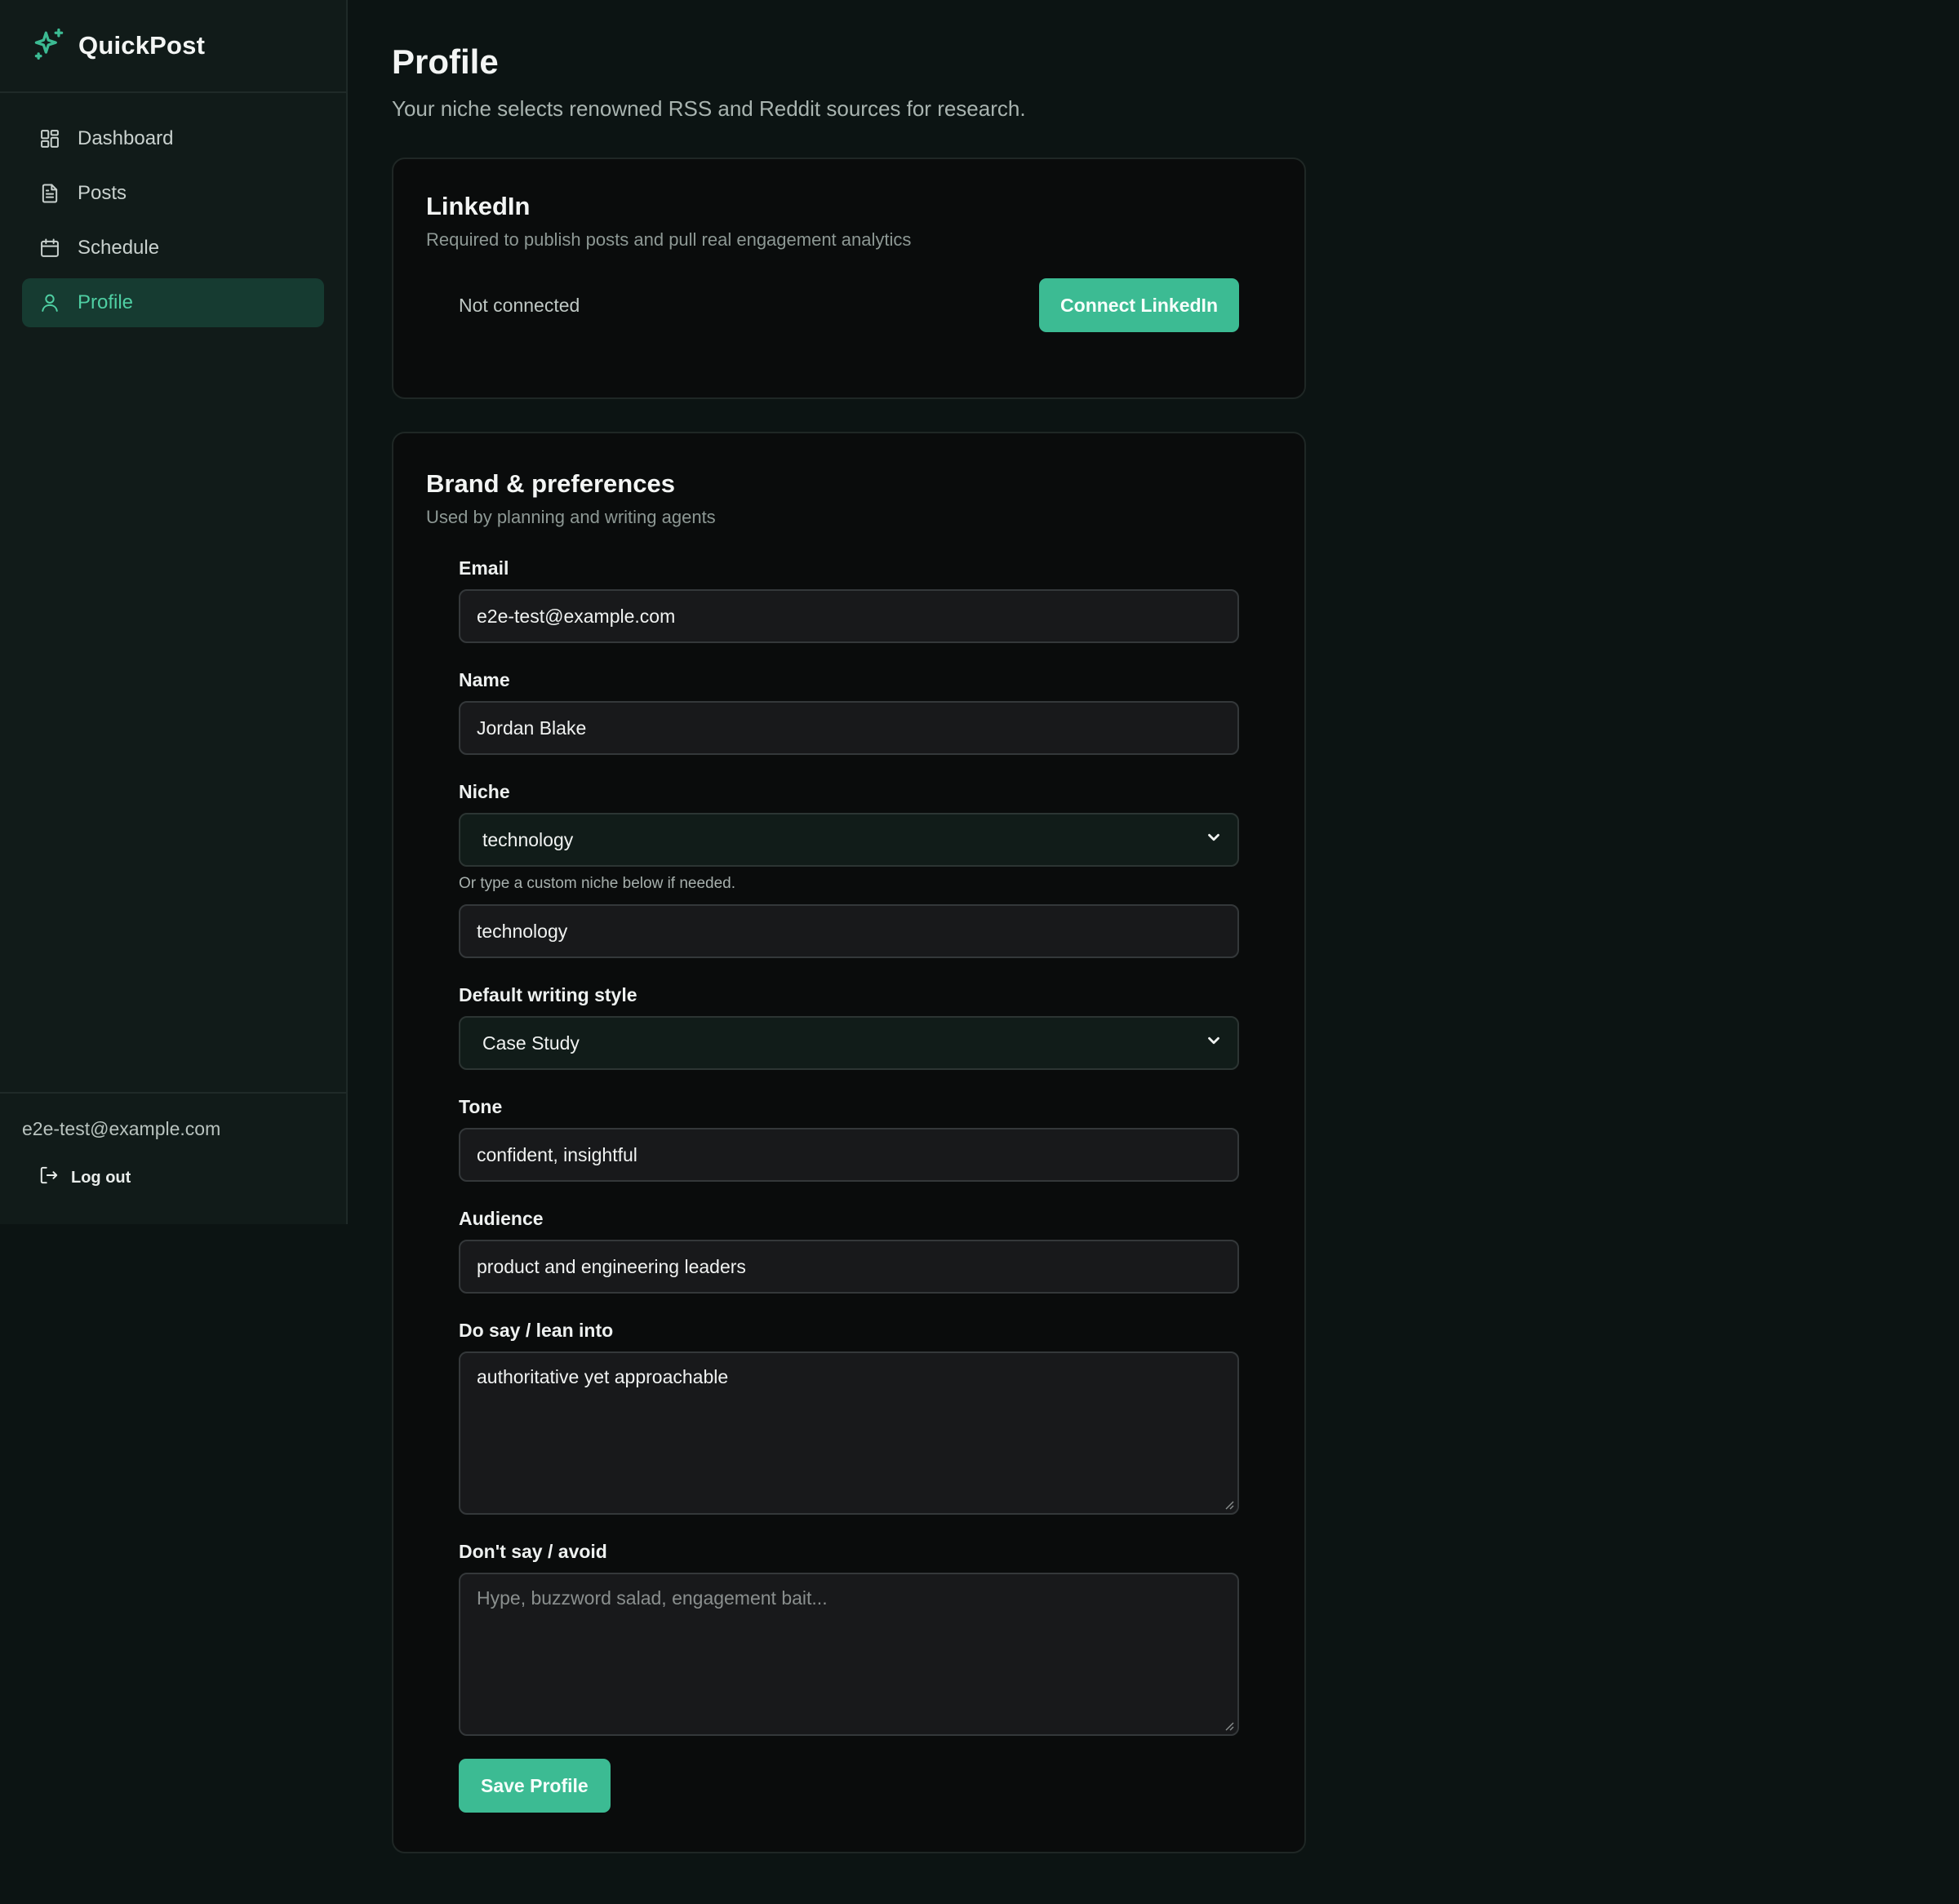  What do you see at coordinates (849, 728) in the screenshot?
I see `name-field: Jordan Blake` at bounding box center [849, 728].